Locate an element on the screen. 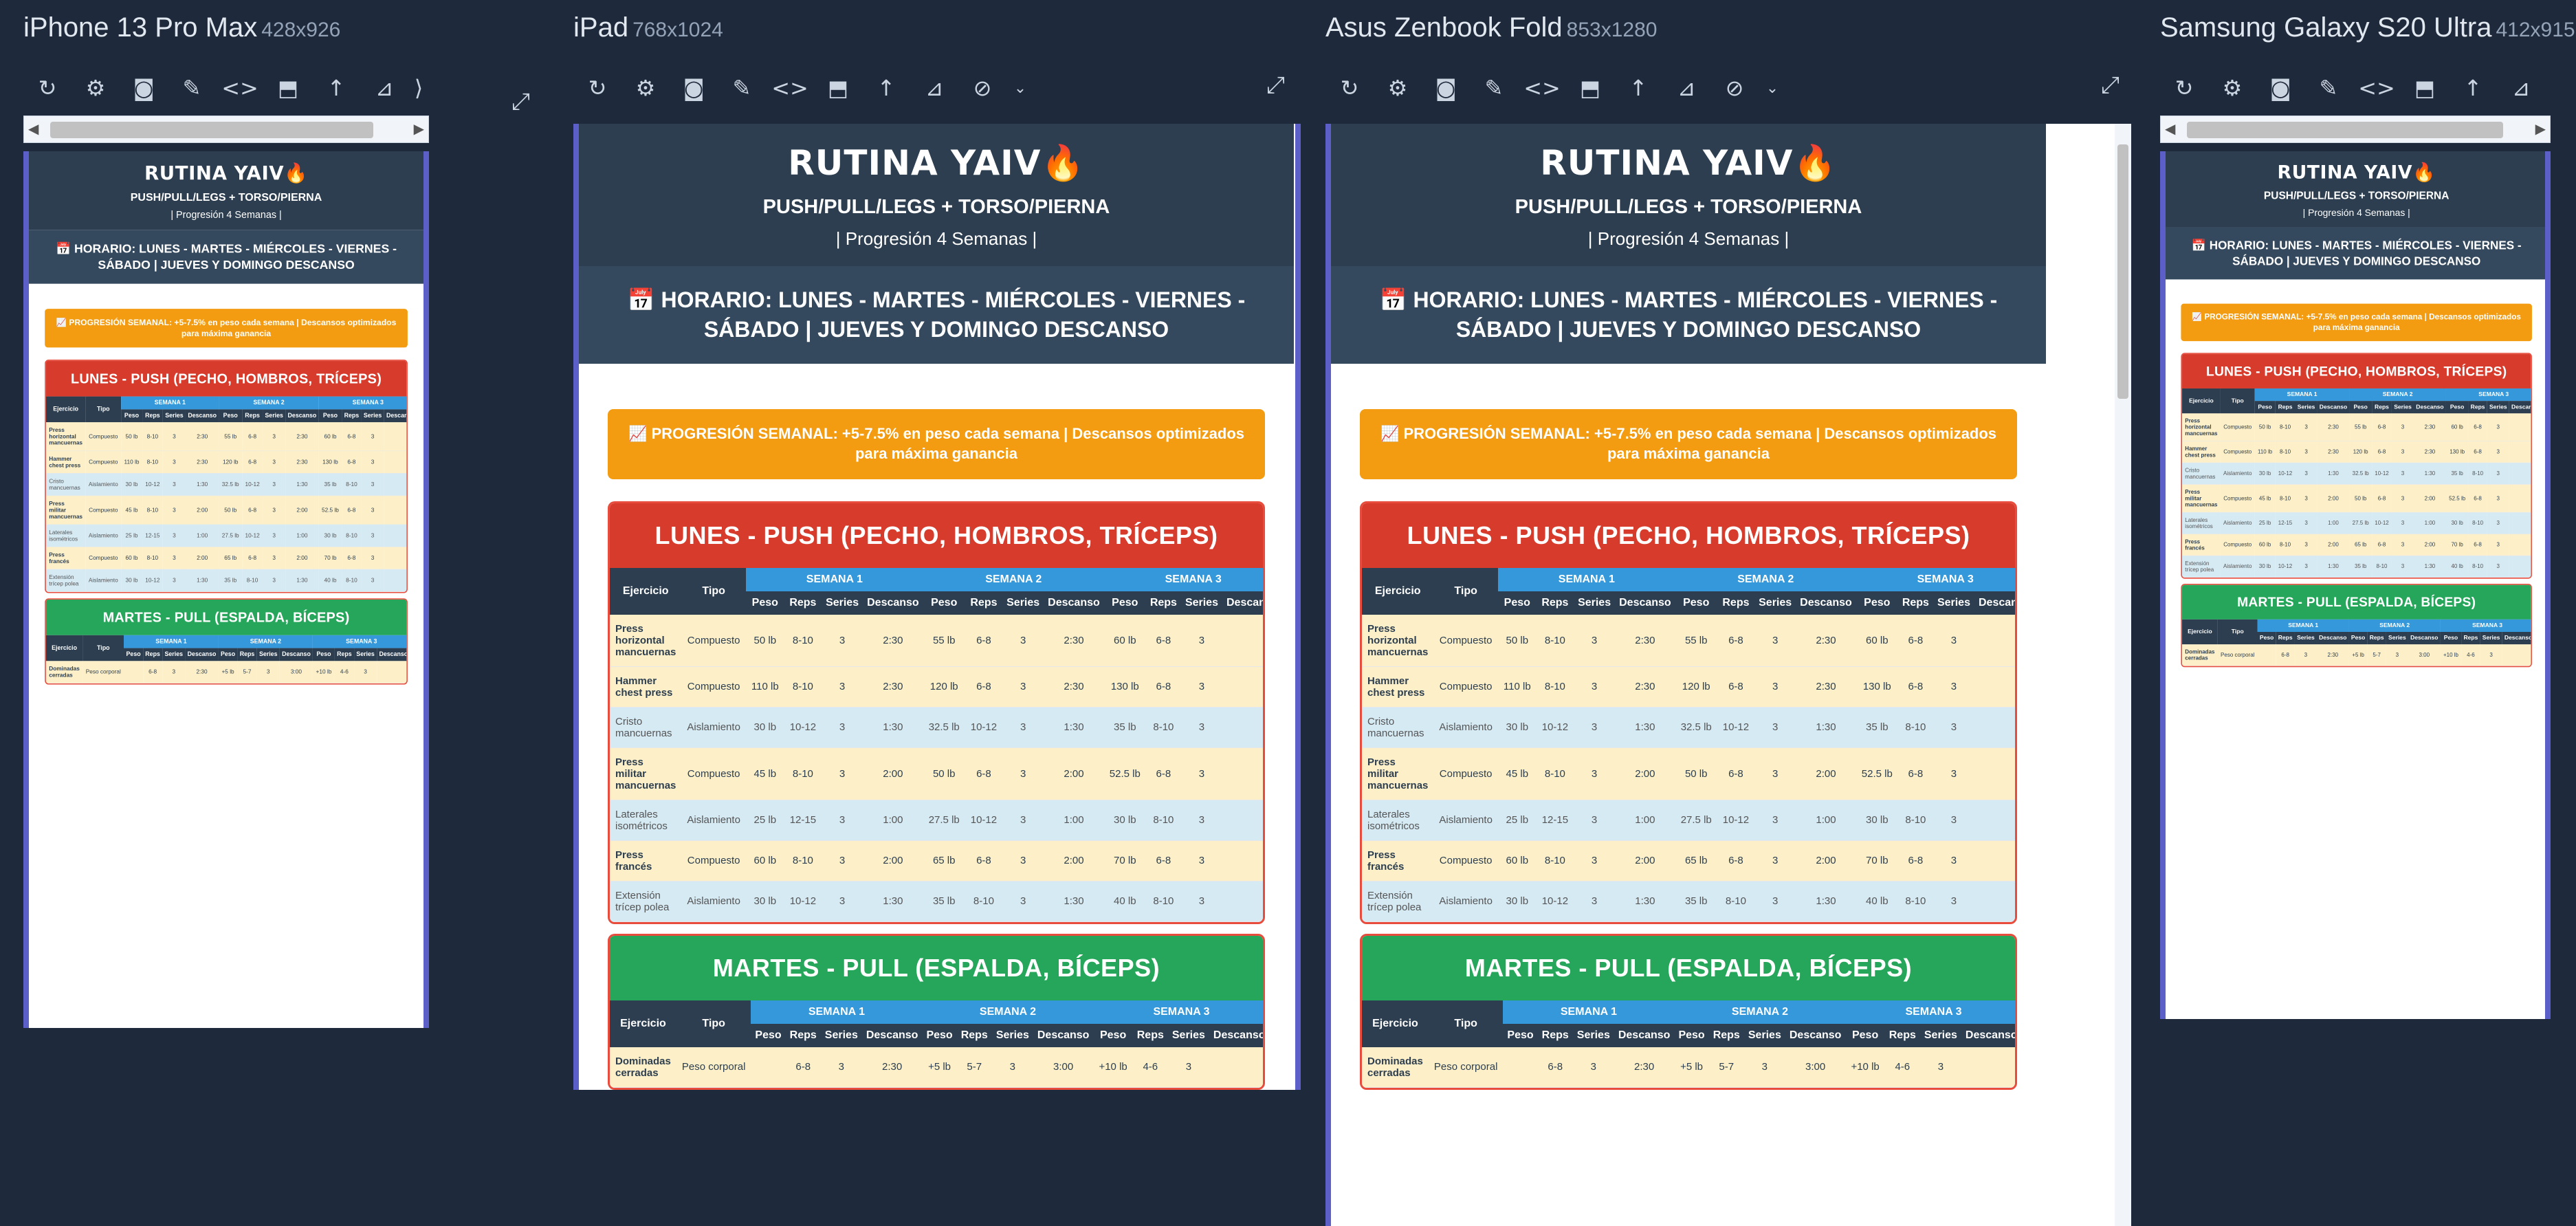  table-cell: 27.5 lb is located at coordinates (1696, 820).